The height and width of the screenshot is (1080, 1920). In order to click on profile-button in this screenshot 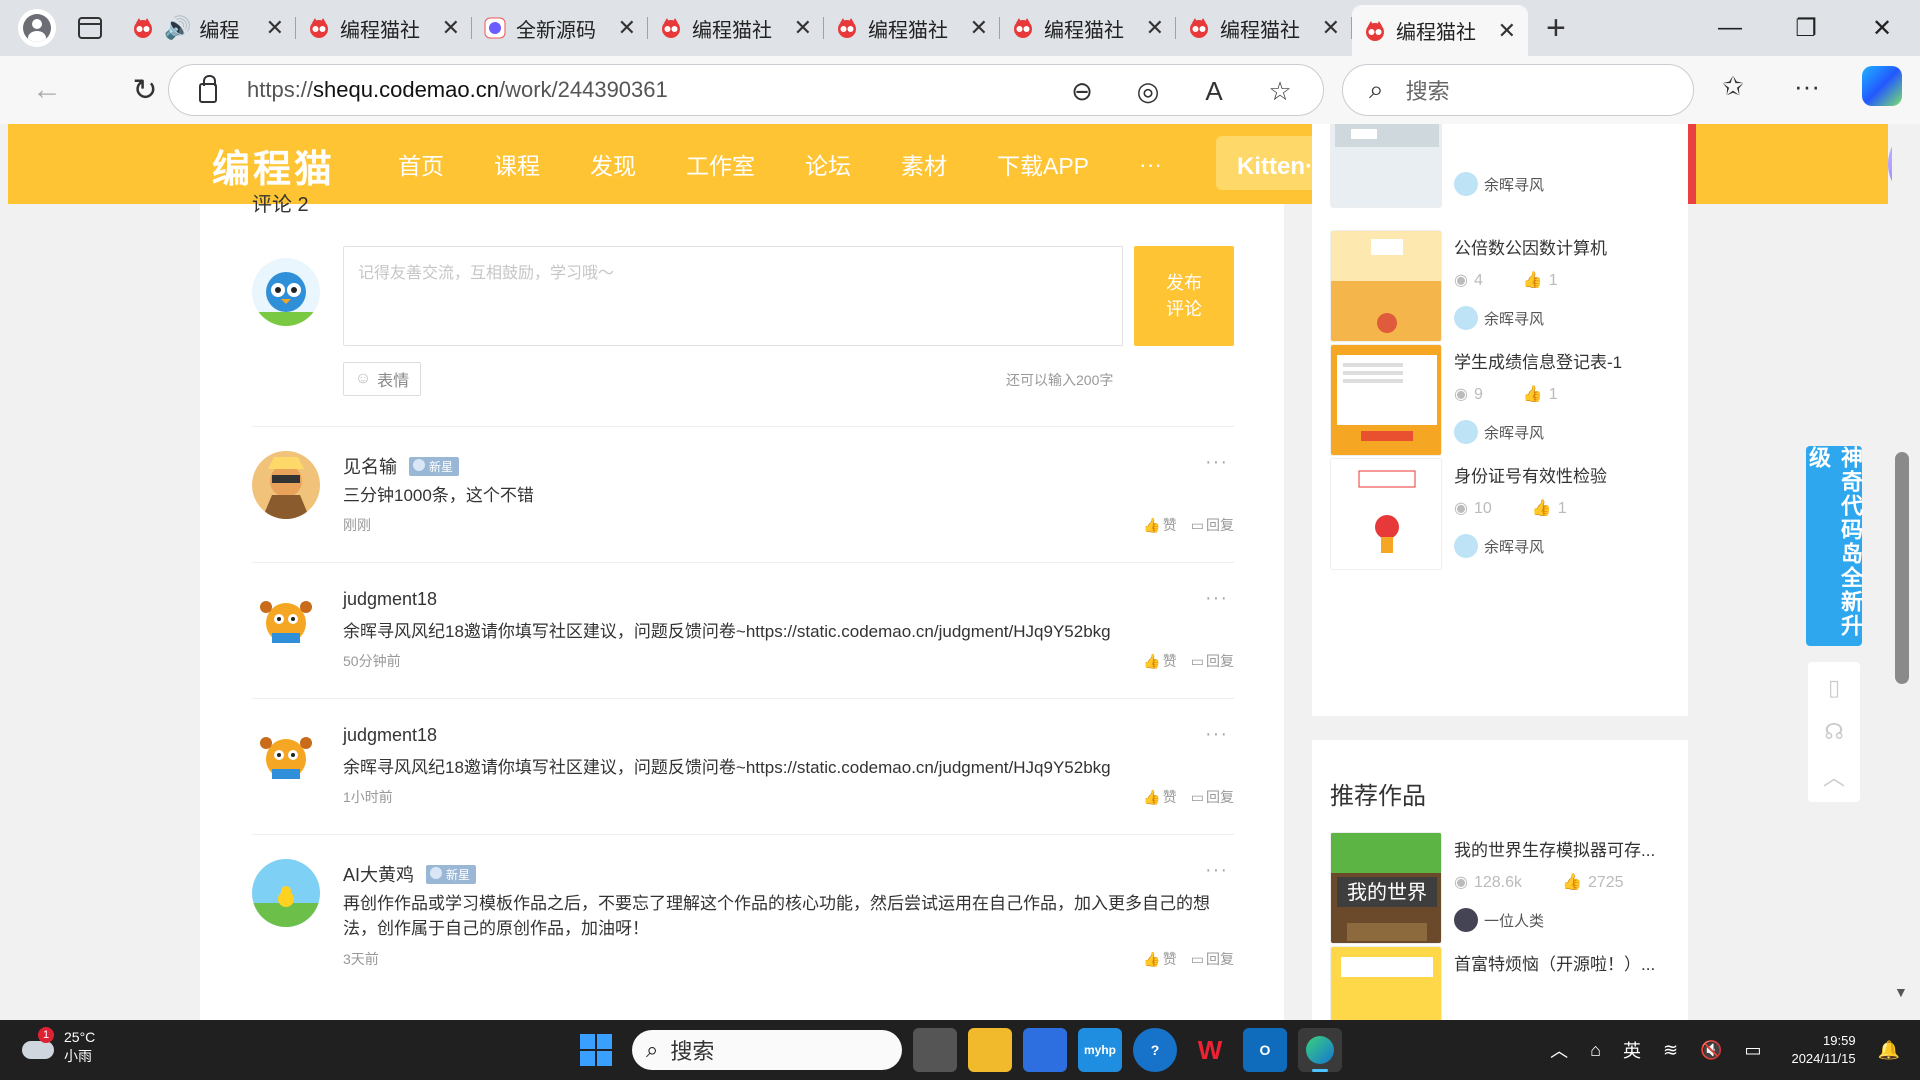, I will do `click(37, 28)`.